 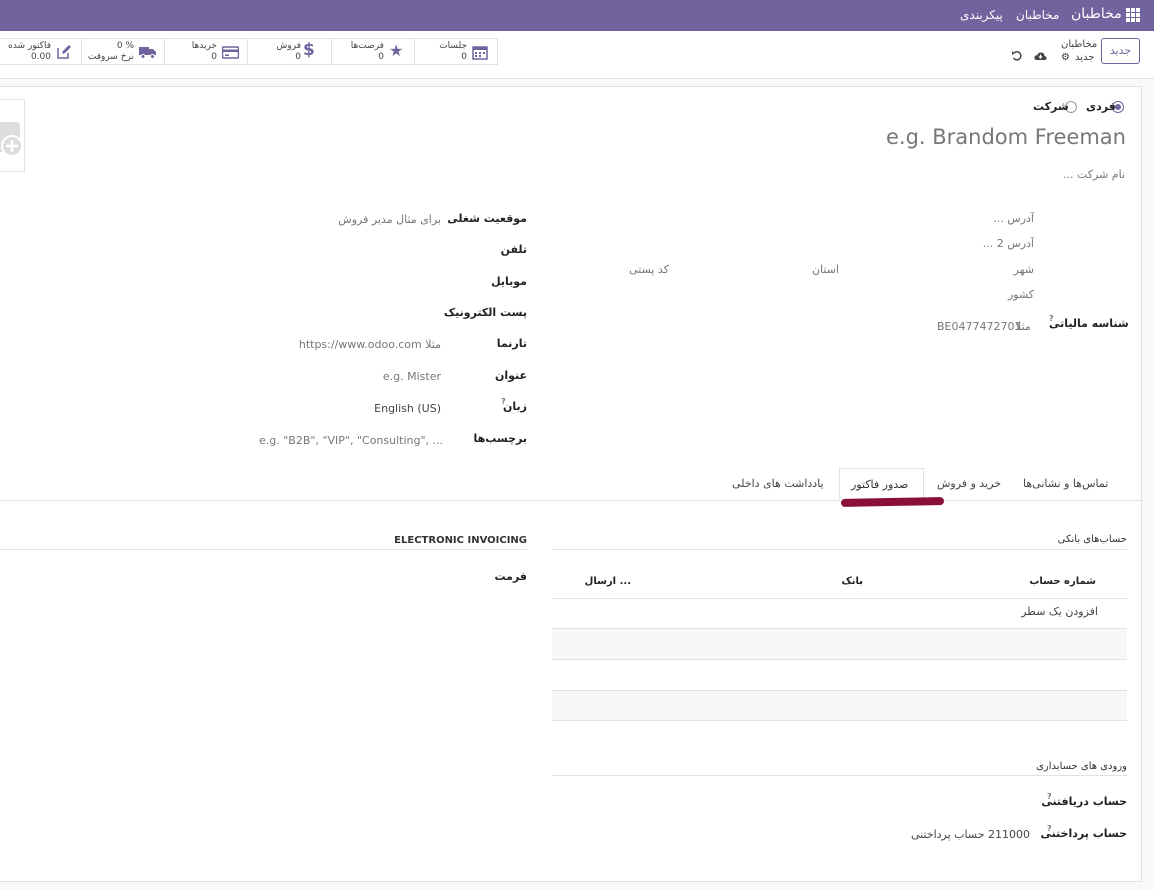 What do you see at coordinates (1101, 106) in the screenshot?
I see `radio-individual-label: فردی` at bounding box center [1101, 106].